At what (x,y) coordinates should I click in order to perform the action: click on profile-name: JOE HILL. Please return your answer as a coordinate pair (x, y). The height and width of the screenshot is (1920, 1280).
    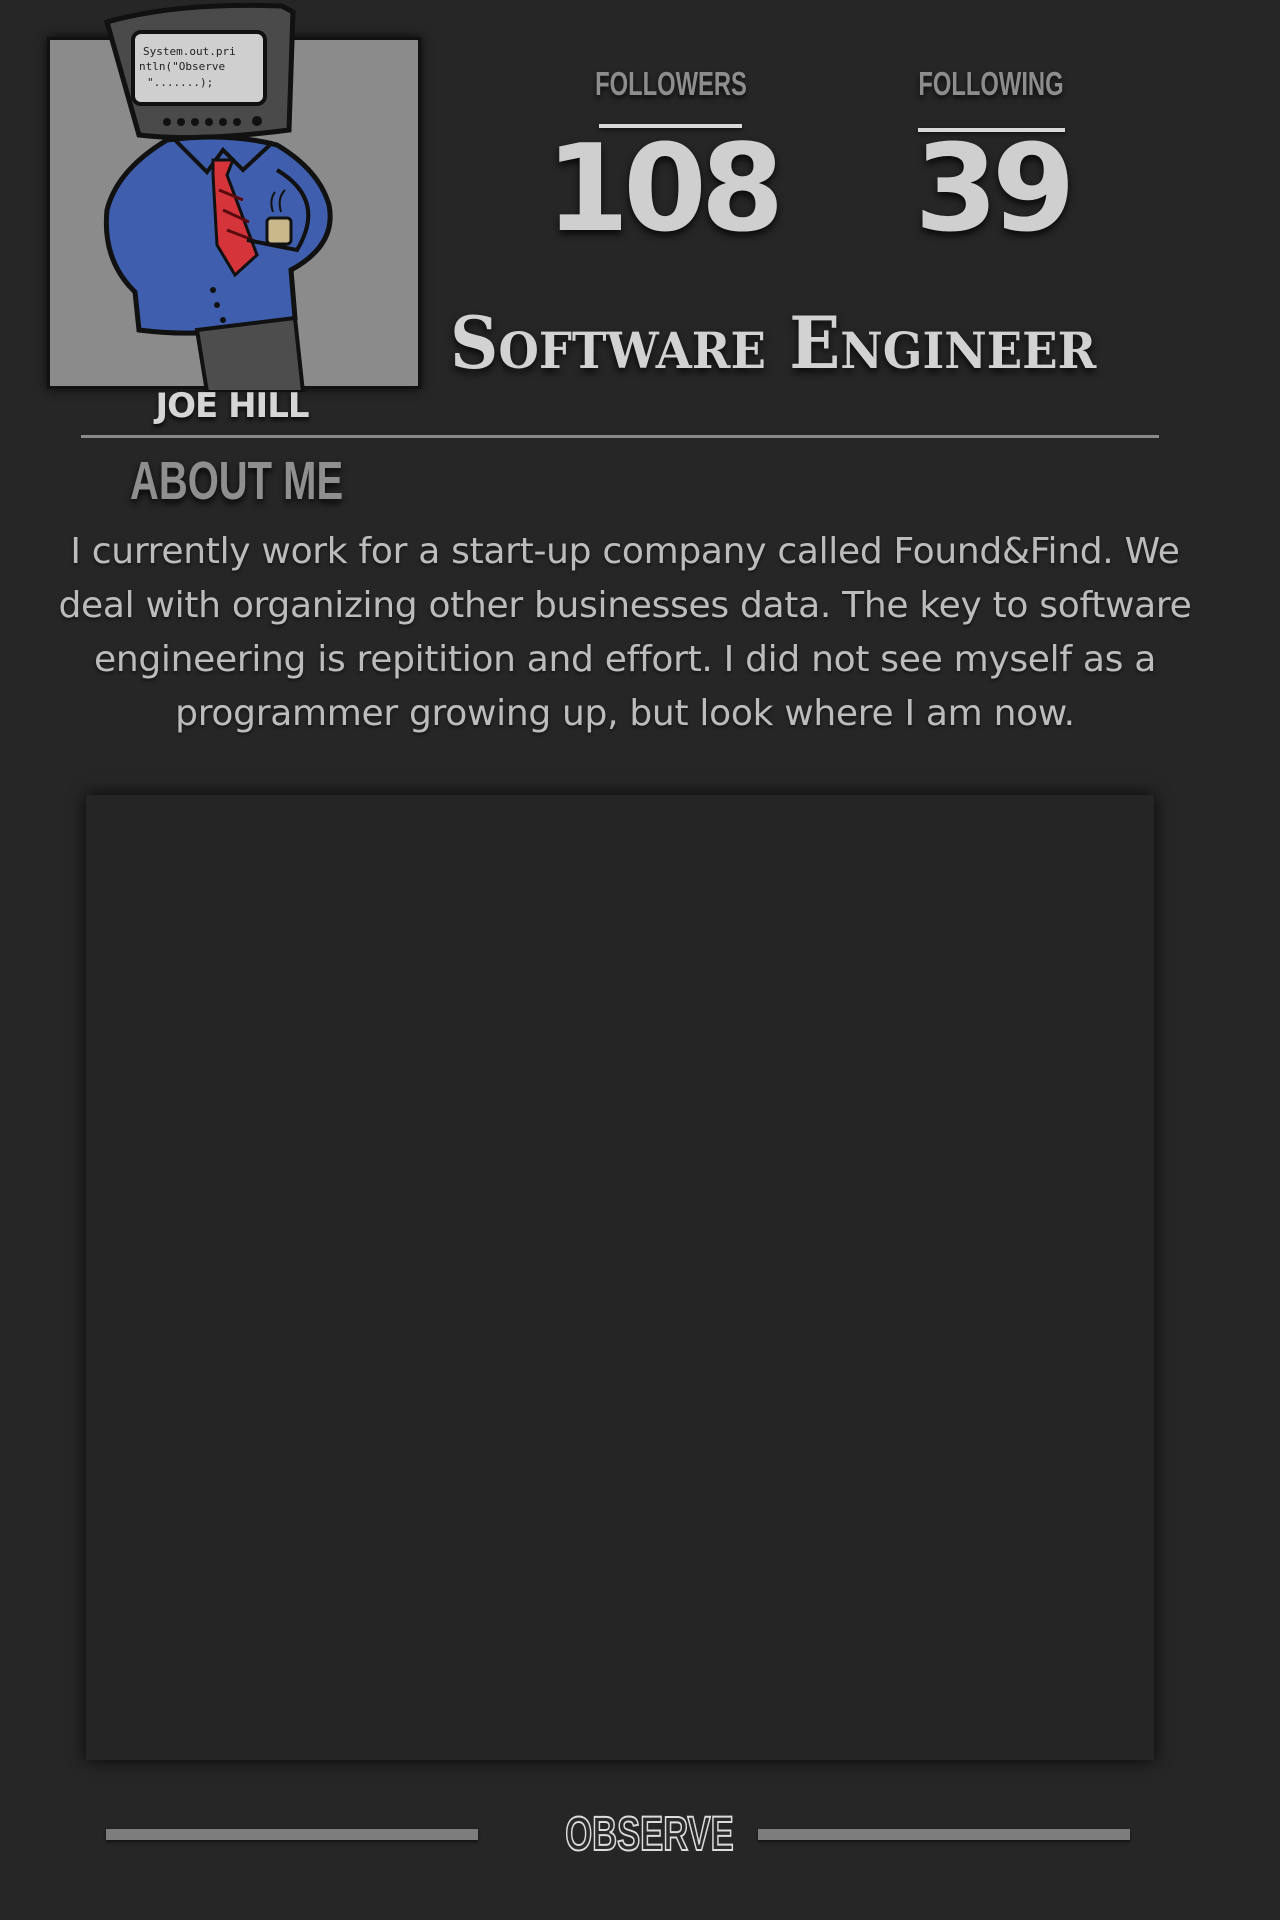
    Looking at the image, I should click on (232, 406).